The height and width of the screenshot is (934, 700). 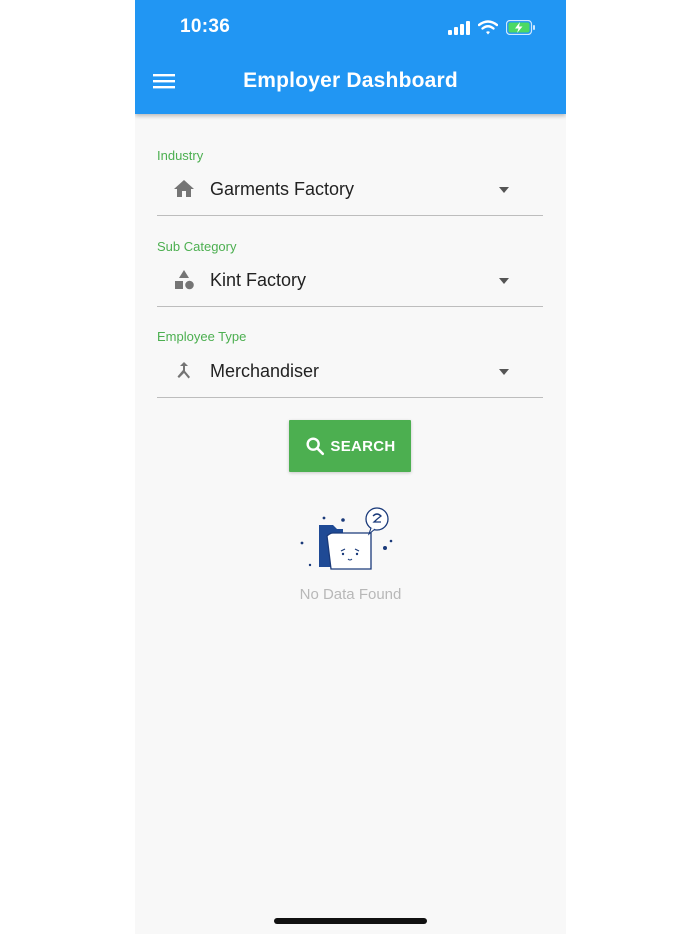 I want to click on sub-category-value: Kint Factory, so click(x=258, y=280).